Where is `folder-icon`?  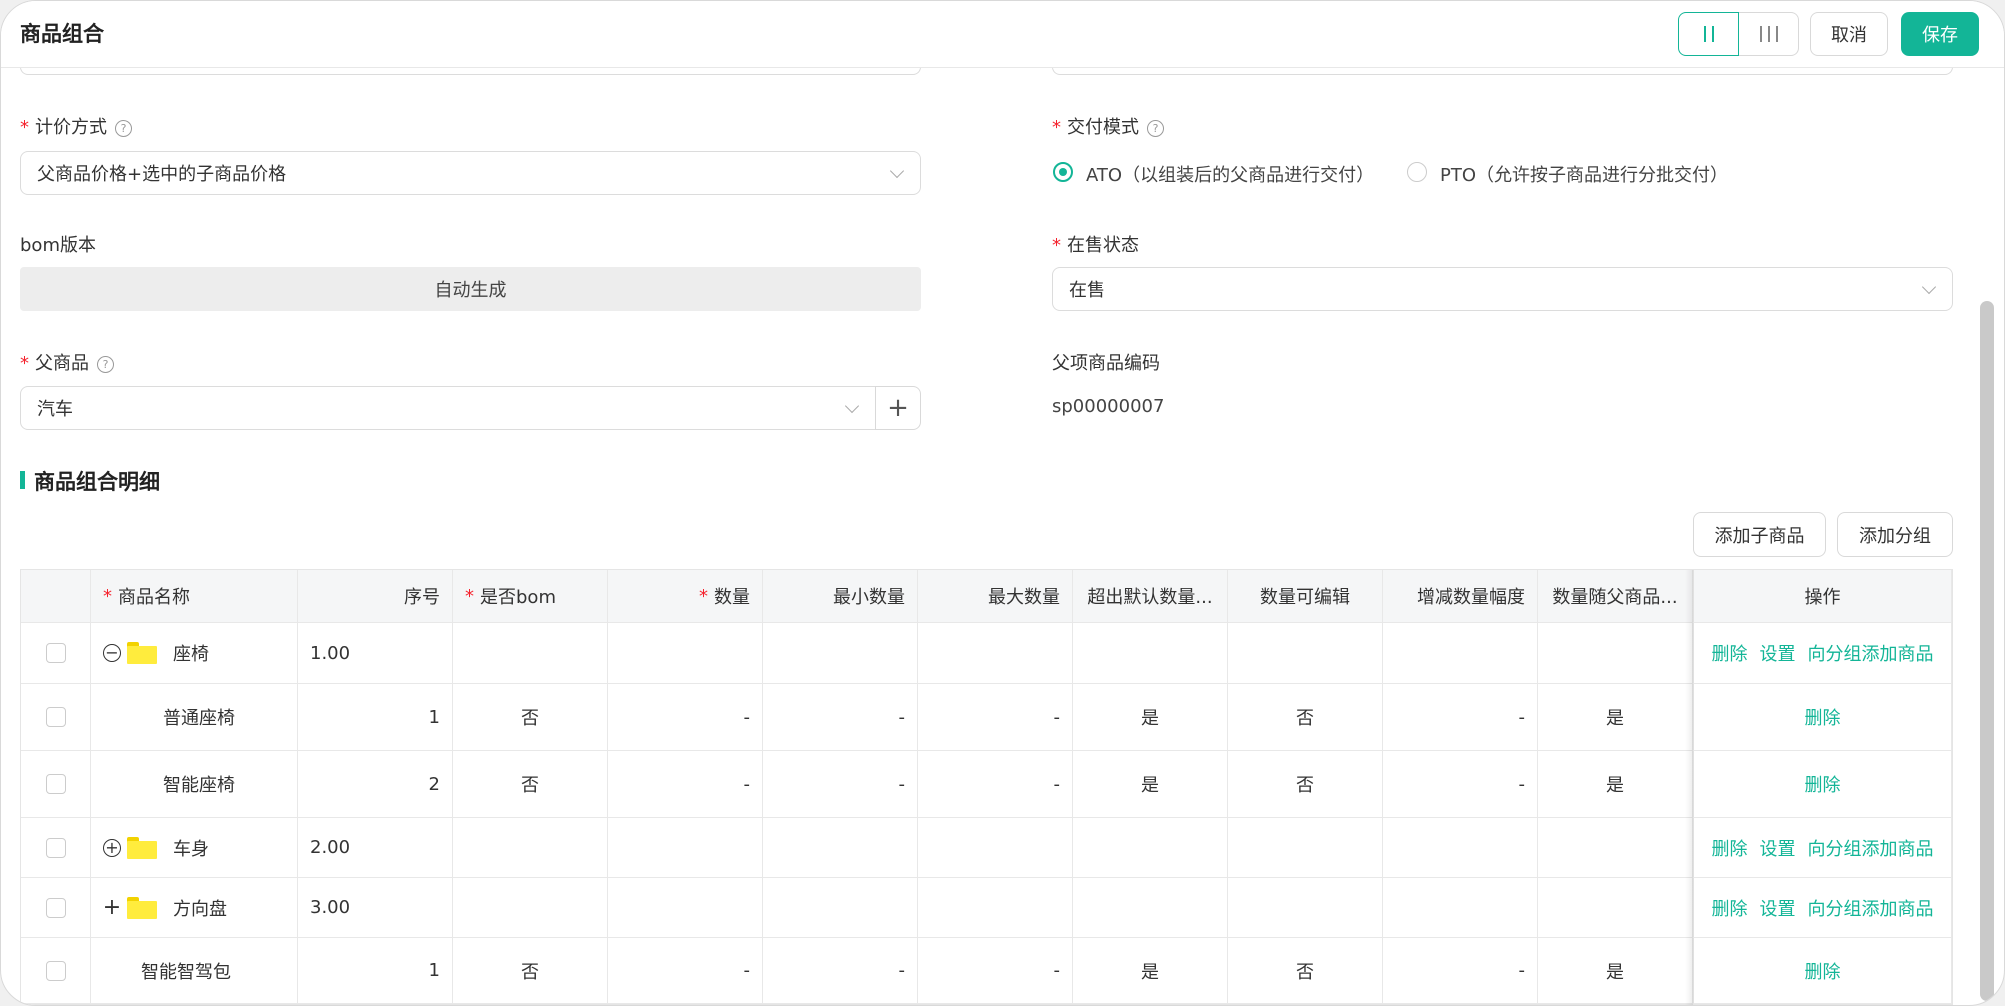 folder-icon is located at coordinates (142, 653).